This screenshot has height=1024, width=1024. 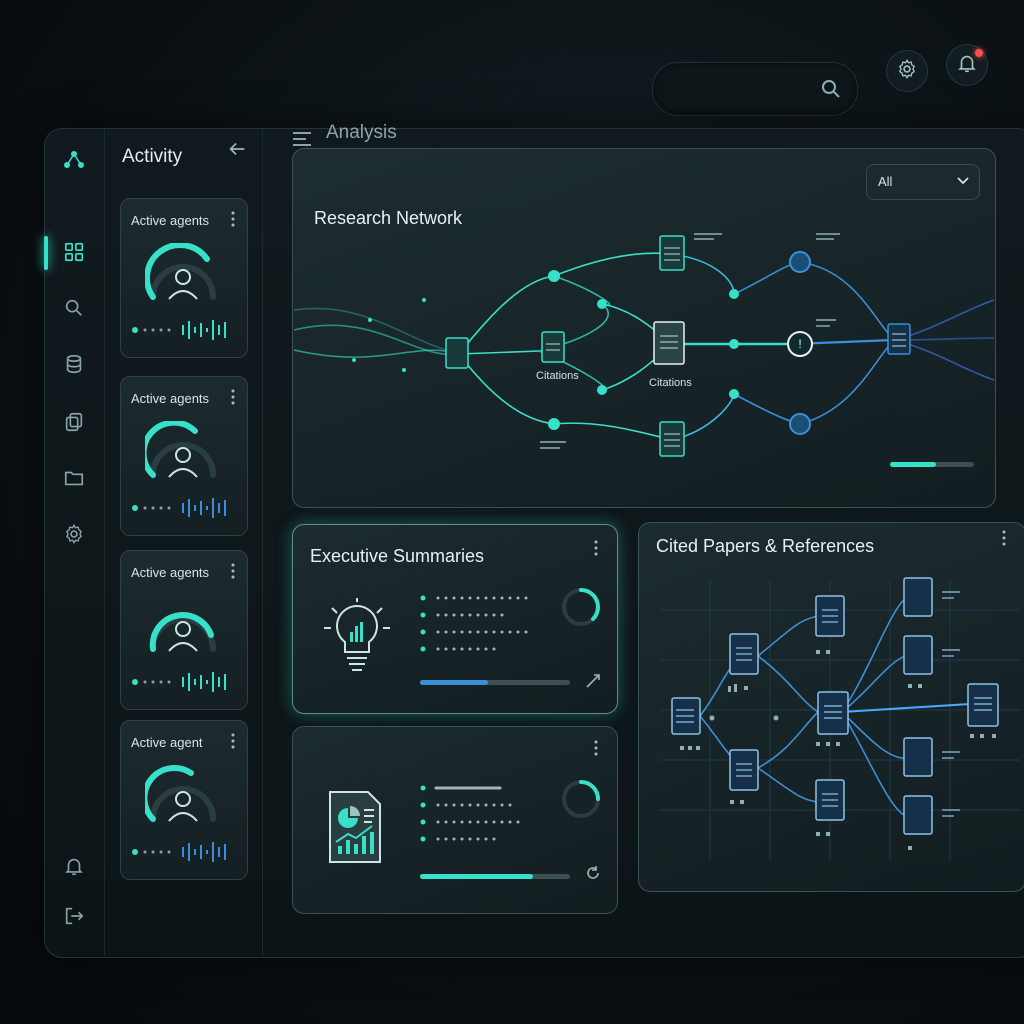 What do you see at coordinates (593, 681) in the screenshot?
I see `expand-icon` at bounding box center [593, 681].